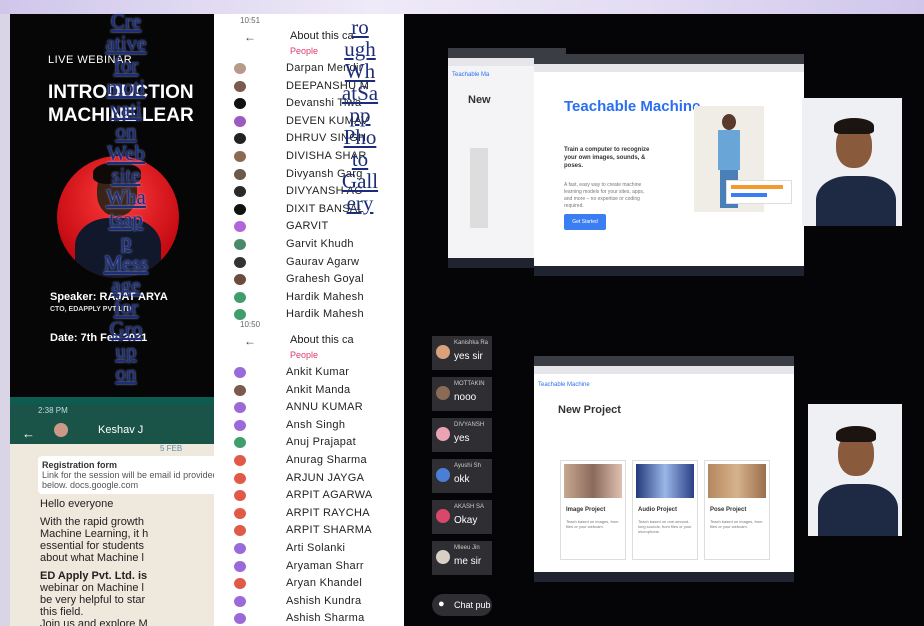 The width and height of the screenshot is (924, 626). What do you see at coordinates (126, 241) in the screenshot?
I see `overlay-word: p` at bounding box center [126, 241].